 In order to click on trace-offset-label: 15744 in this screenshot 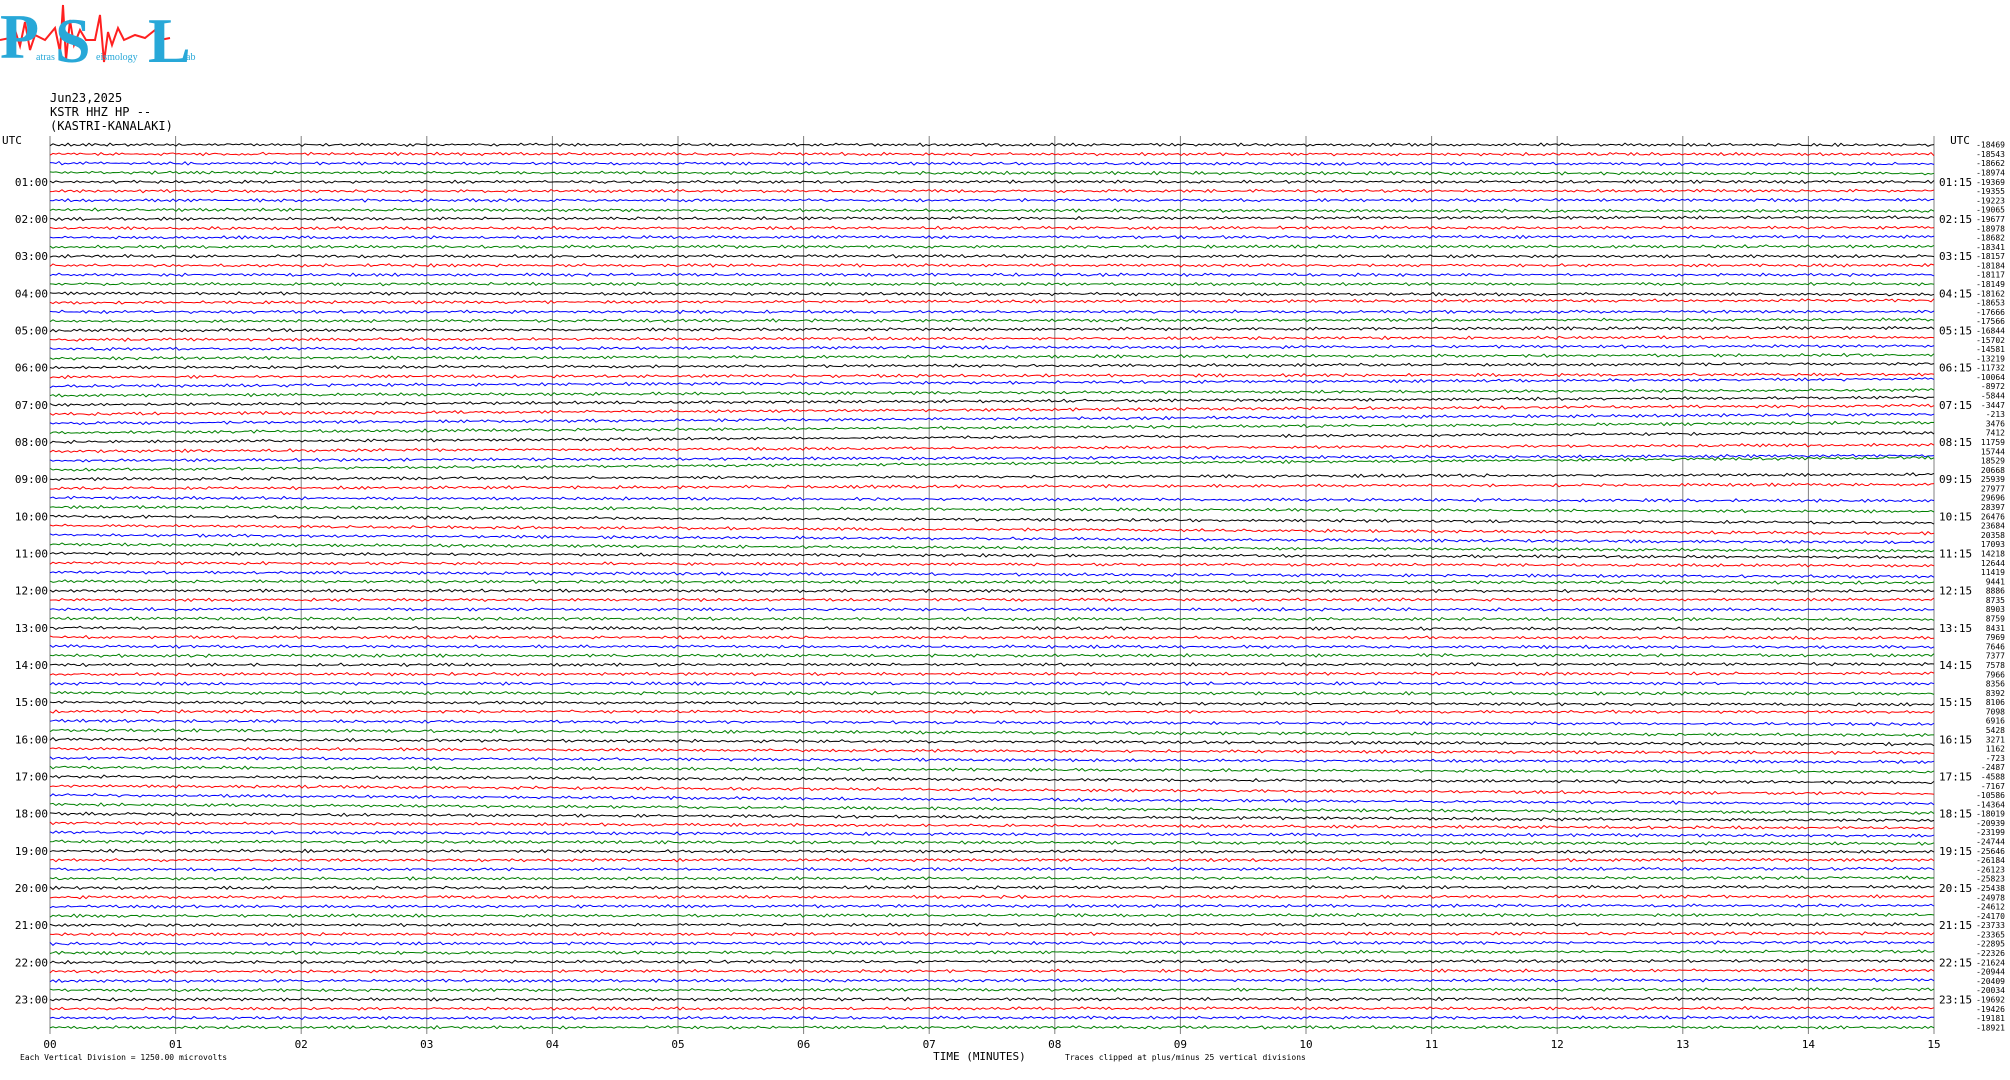, I will do `click(1993, 451)`.